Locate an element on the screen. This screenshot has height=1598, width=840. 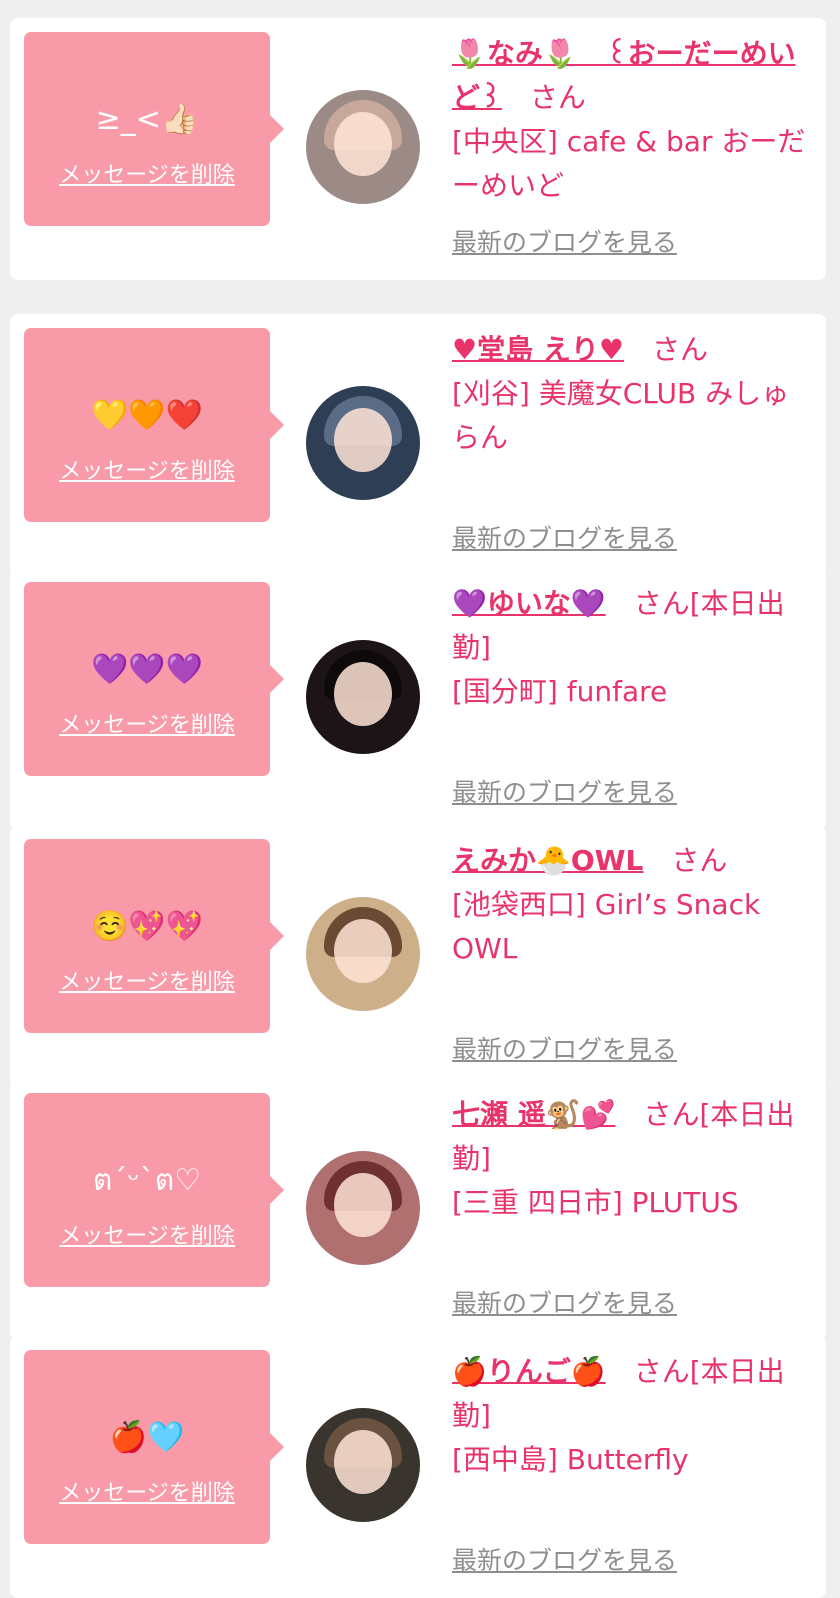
message-text: ตˊᵕˋต♡ is located at coordinates (147, 1180).